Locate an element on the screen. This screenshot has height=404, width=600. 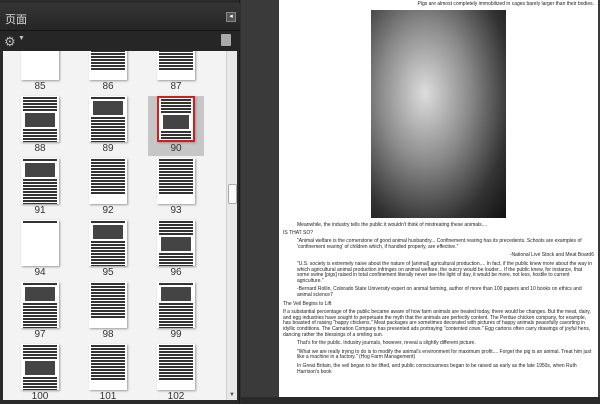
gear-icon: ⚙ is located at coordinates (10, 42).